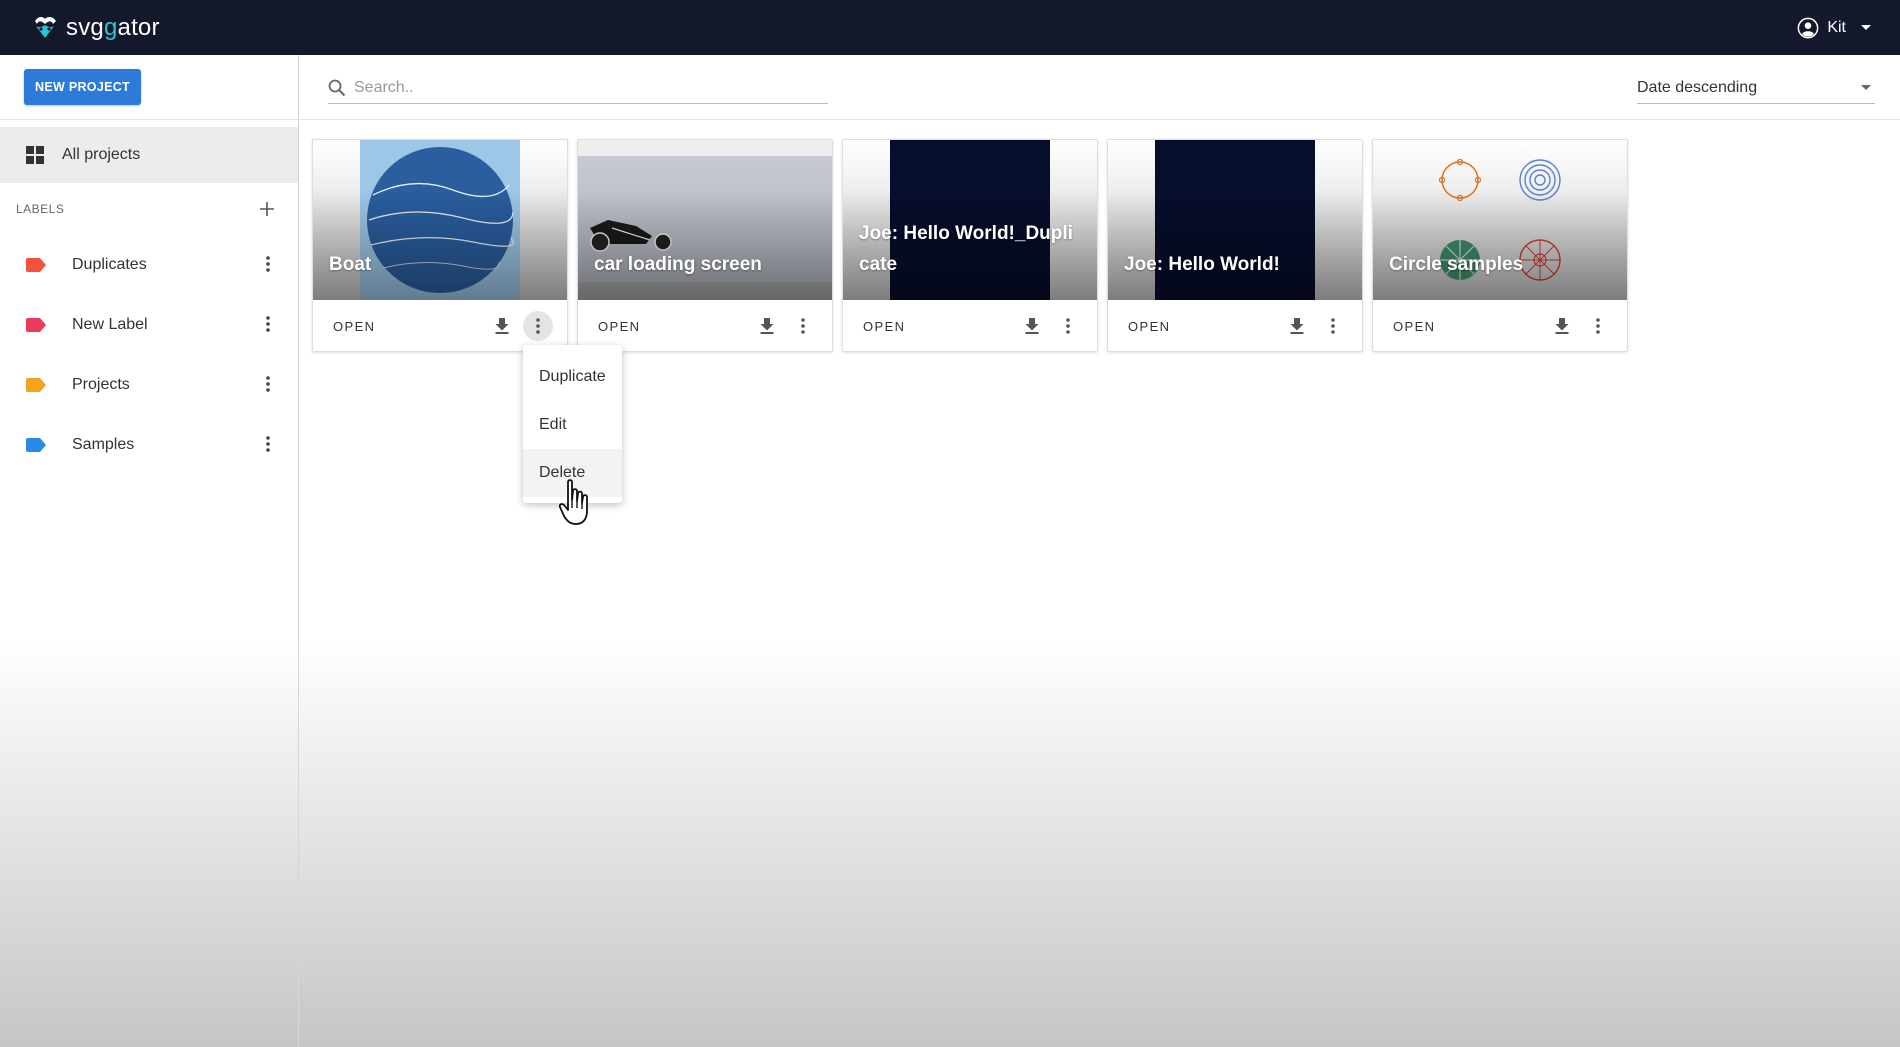 This screenshot has height=1047, width=1900. I want to click on sidebar-label-samples: Samples, so click(149, 445).